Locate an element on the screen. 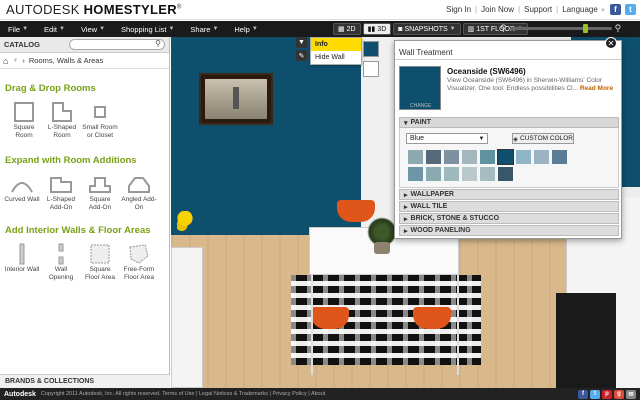 This screenshot has height=400, width=640. selected-wall is located at coordinates (266, 136).